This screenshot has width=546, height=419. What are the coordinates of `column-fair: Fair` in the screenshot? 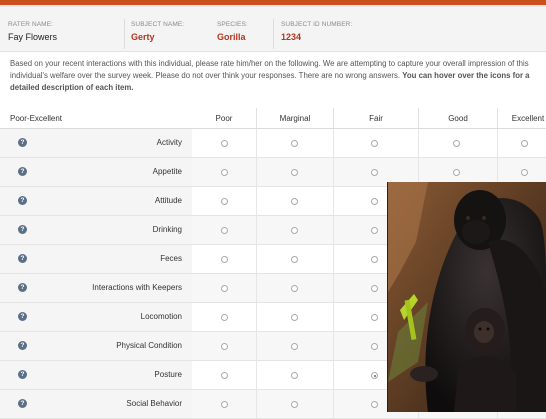 It's located at (376, 118).